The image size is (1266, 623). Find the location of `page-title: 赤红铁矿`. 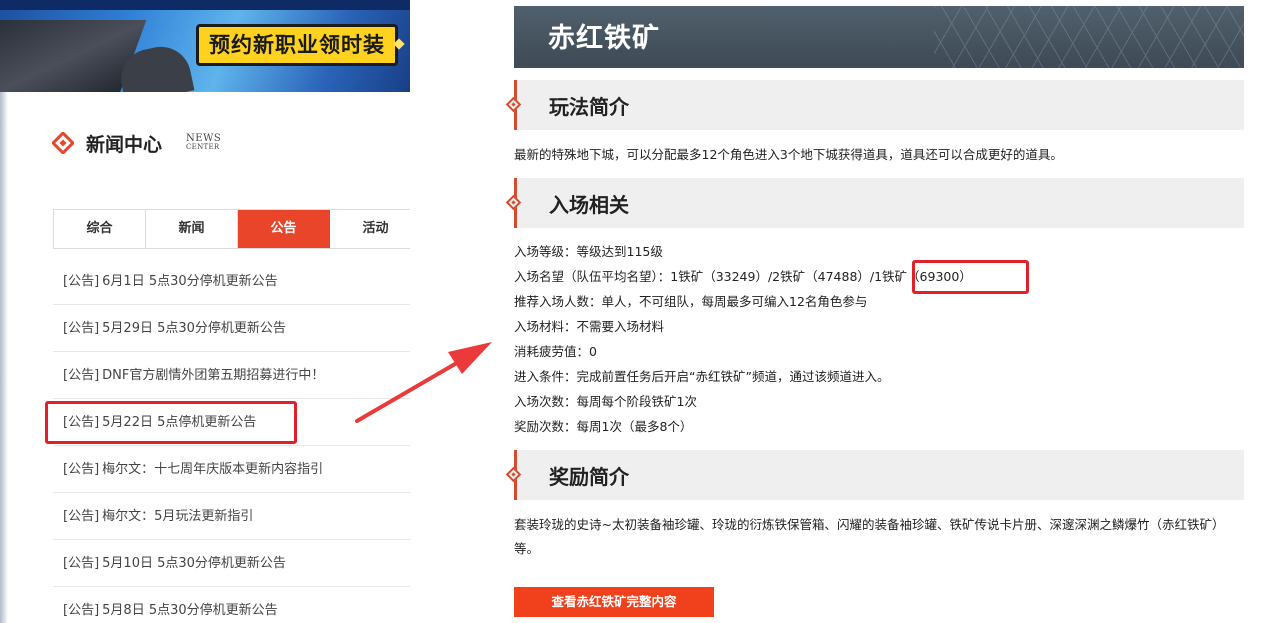

page-title: 赤红铁矿 is located at coordinates (604, 38).